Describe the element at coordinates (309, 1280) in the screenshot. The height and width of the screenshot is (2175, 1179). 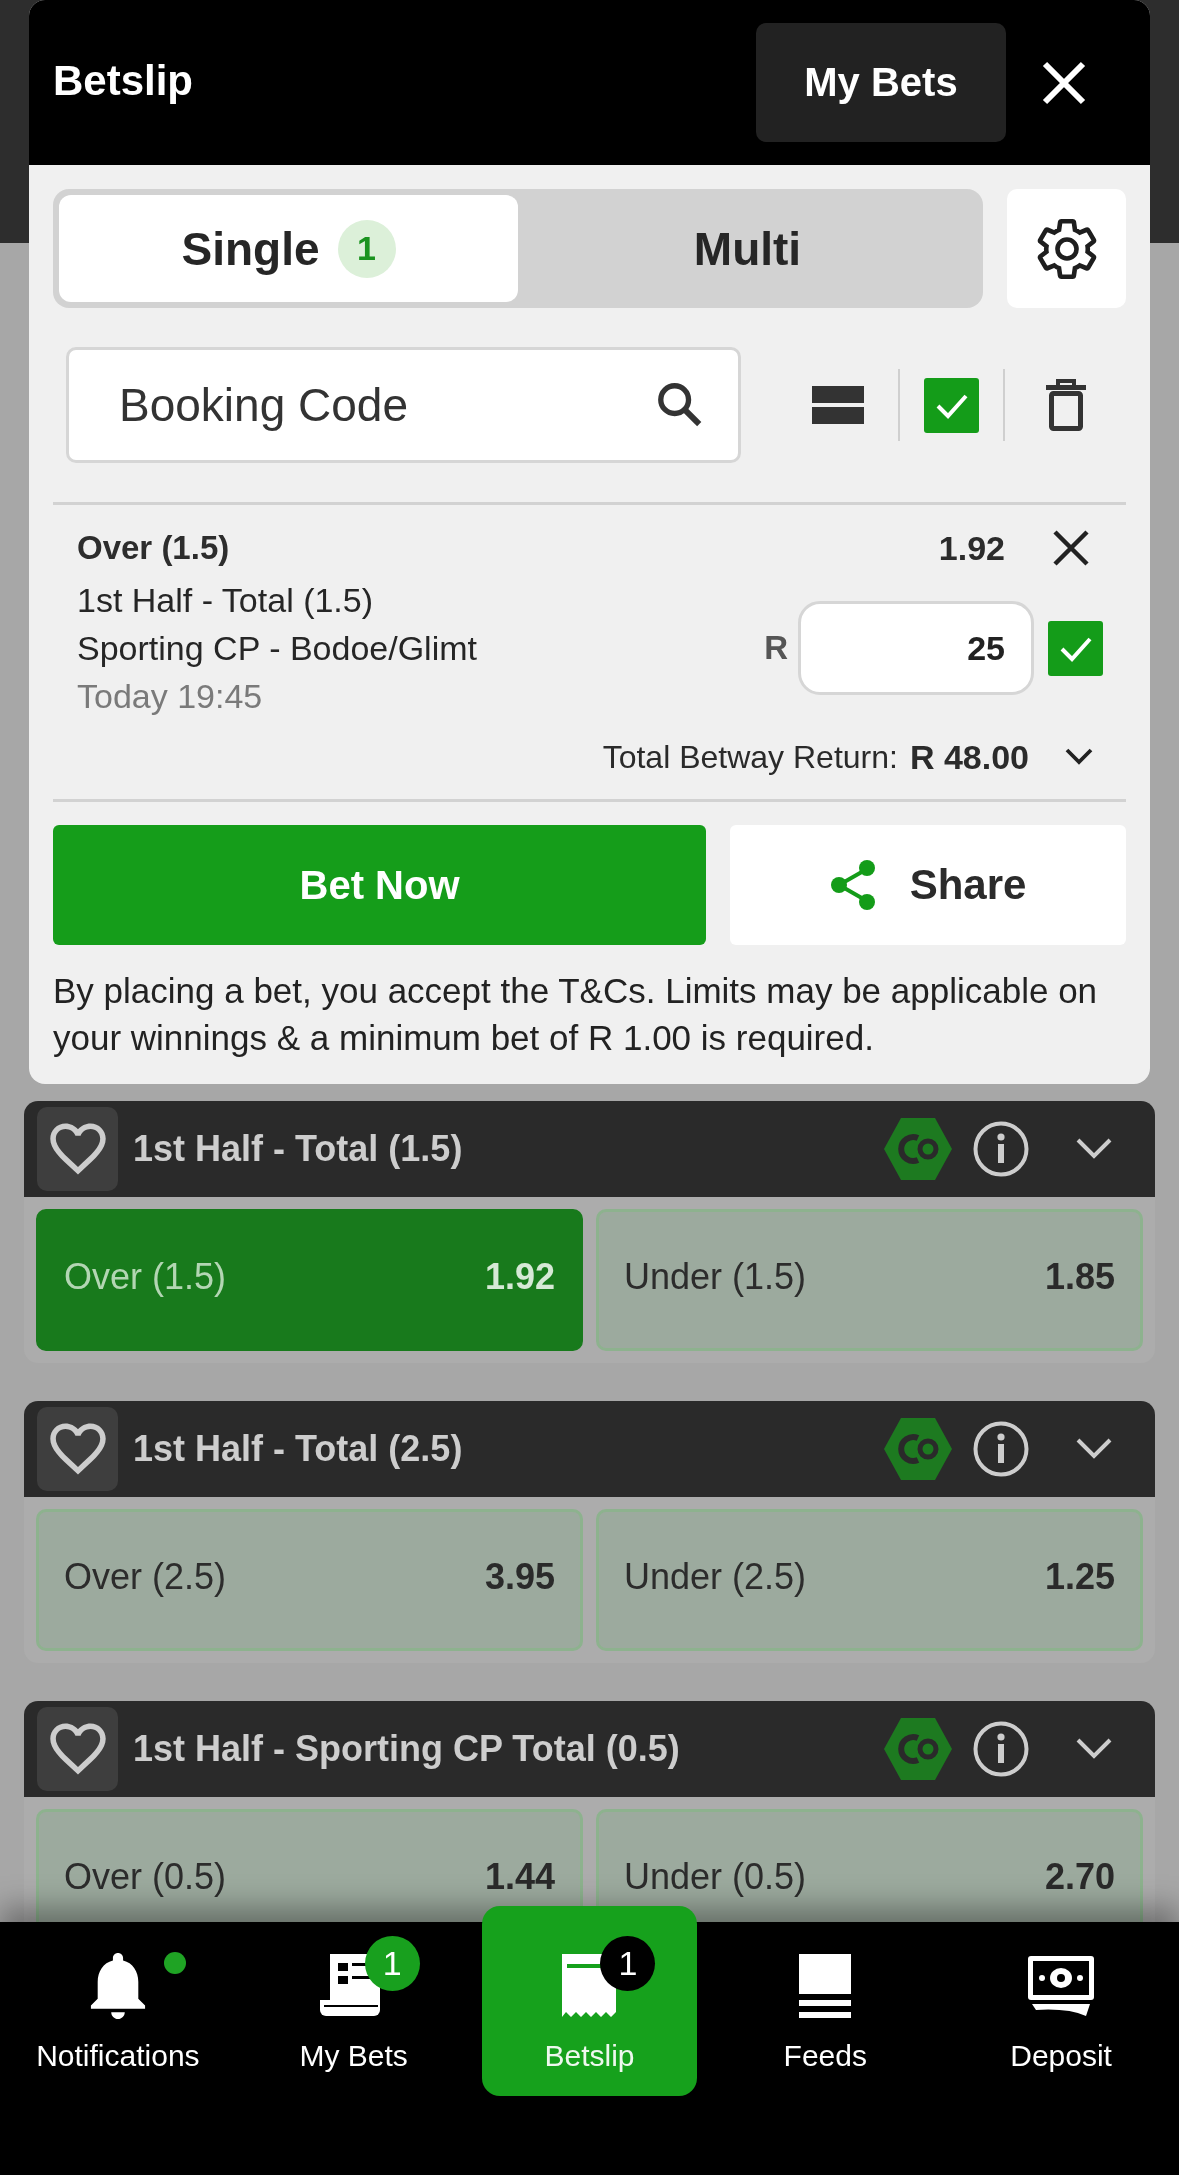
I see `odds-button: Over (1.5) 1.92` at that location.